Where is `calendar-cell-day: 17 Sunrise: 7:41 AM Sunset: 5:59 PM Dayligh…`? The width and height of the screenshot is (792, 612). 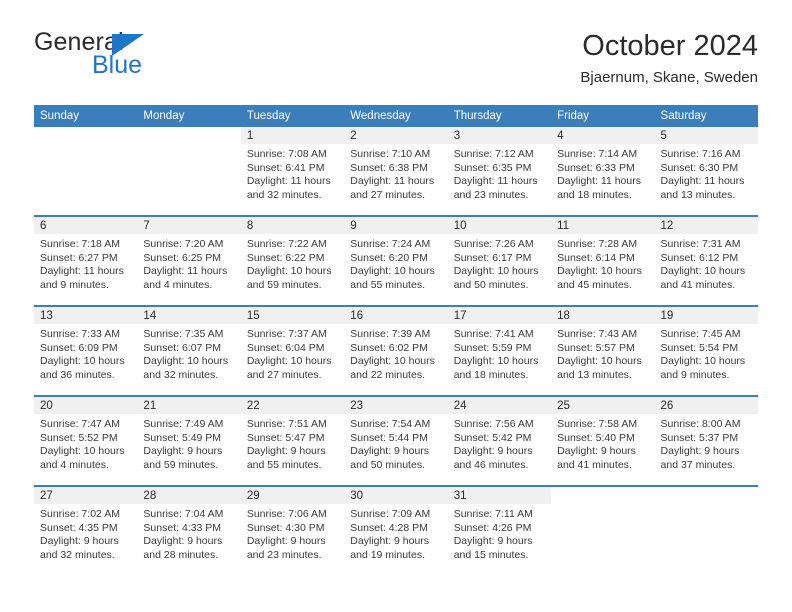
calendar-cell-day: 17 Sunrise: 7:41 AM Sunset: 5:59 PM Dayligh… is located at coordinates (499, 350).